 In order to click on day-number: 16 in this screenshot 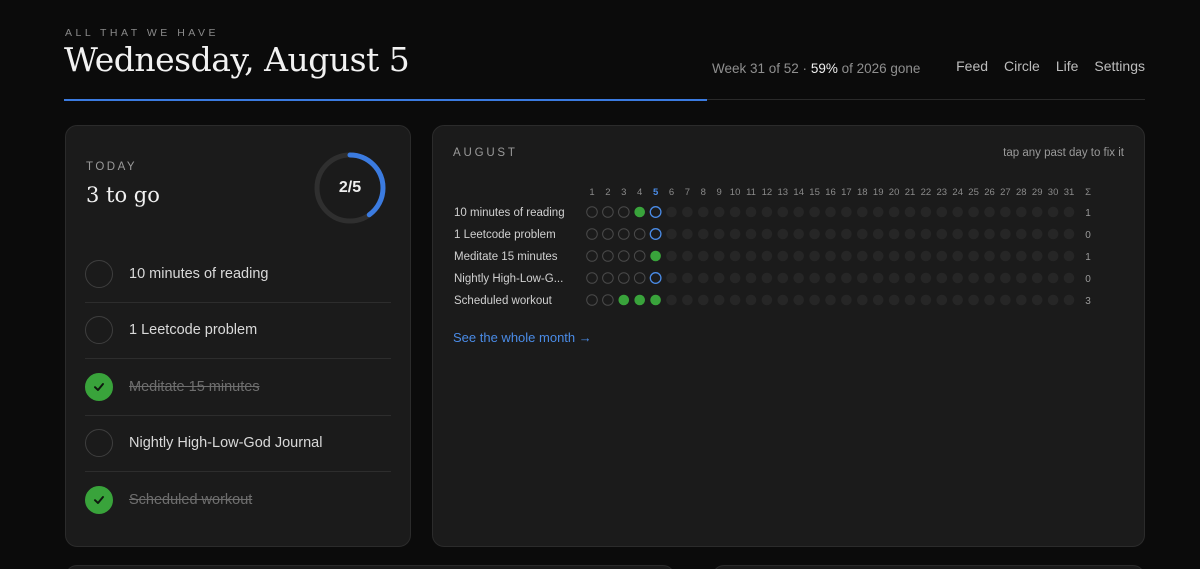, I will do `click(830, 192)`.